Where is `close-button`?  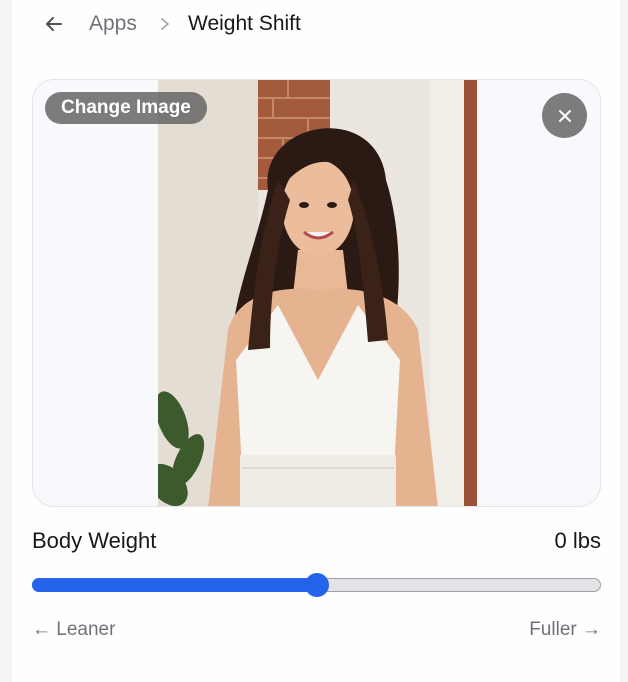 close-button is located at coordinates (564, 115).